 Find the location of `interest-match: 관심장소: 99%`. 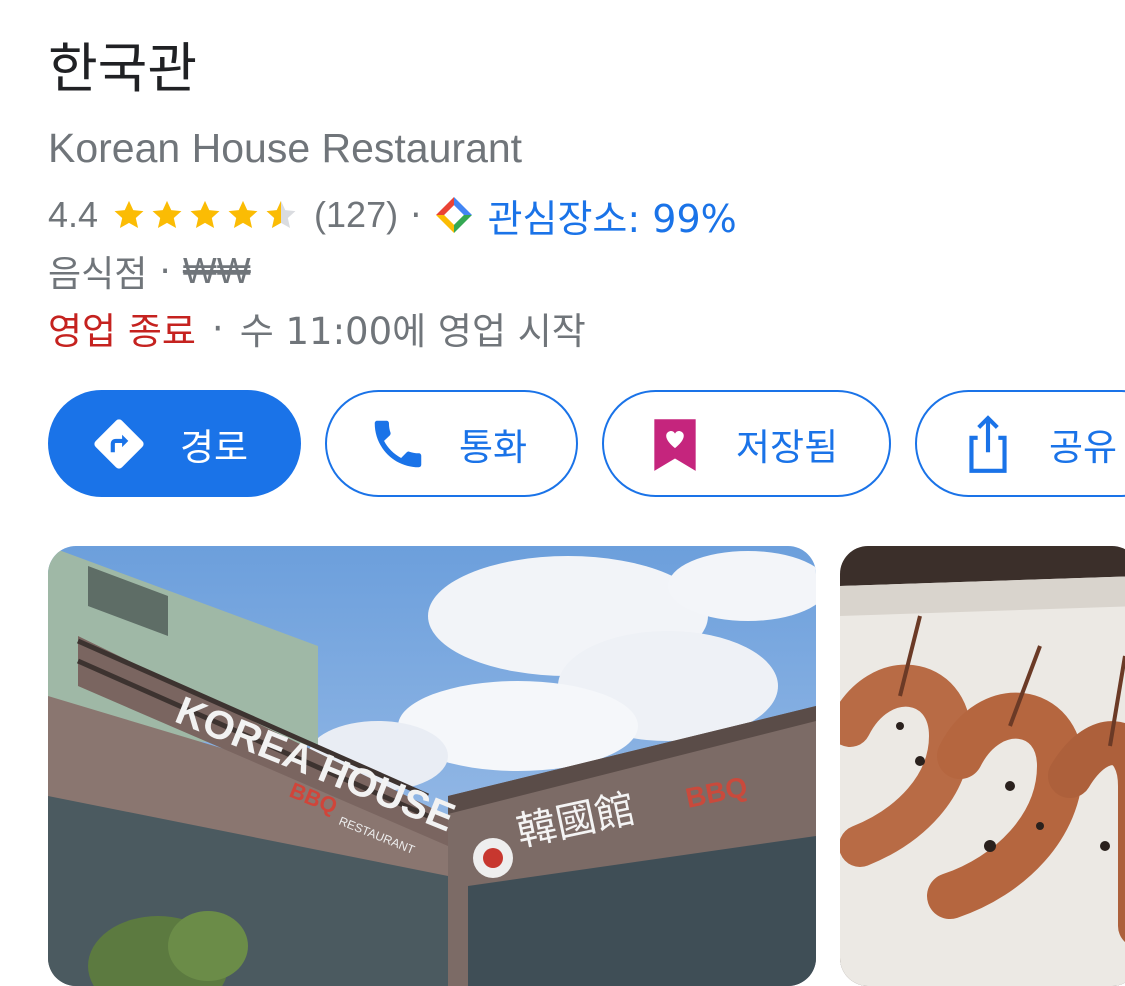

interest-match: 관심장소: 99% is located at coordinates (585, 215).